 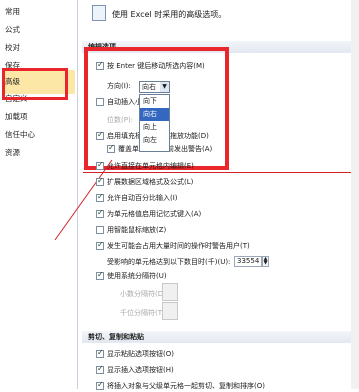 I want to click on show-insert-options-checkbox, so click(x=100, y=369).